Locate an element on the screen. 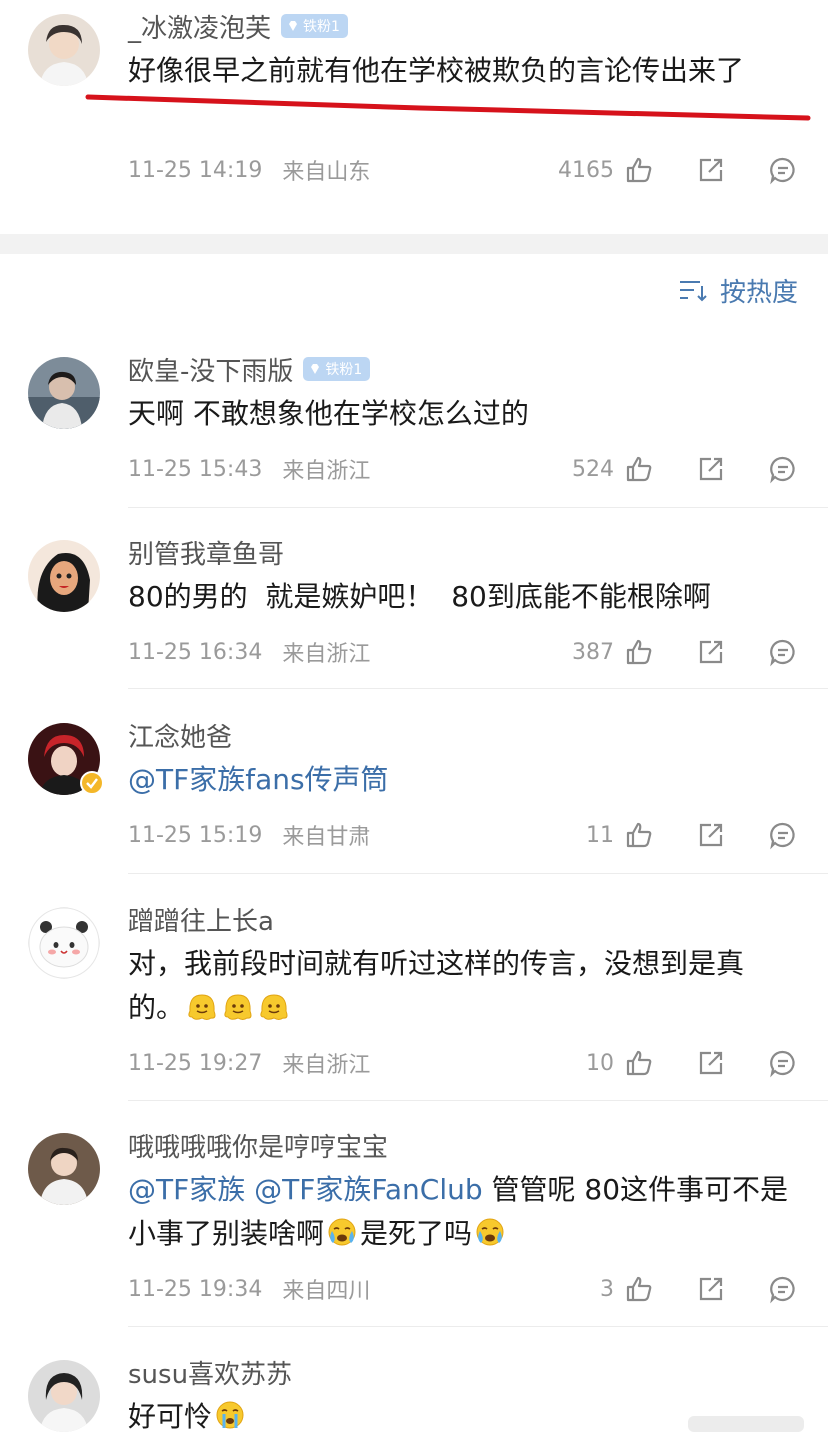  comment-text-content: 好可怜 is located at coordinates (170, 1416).